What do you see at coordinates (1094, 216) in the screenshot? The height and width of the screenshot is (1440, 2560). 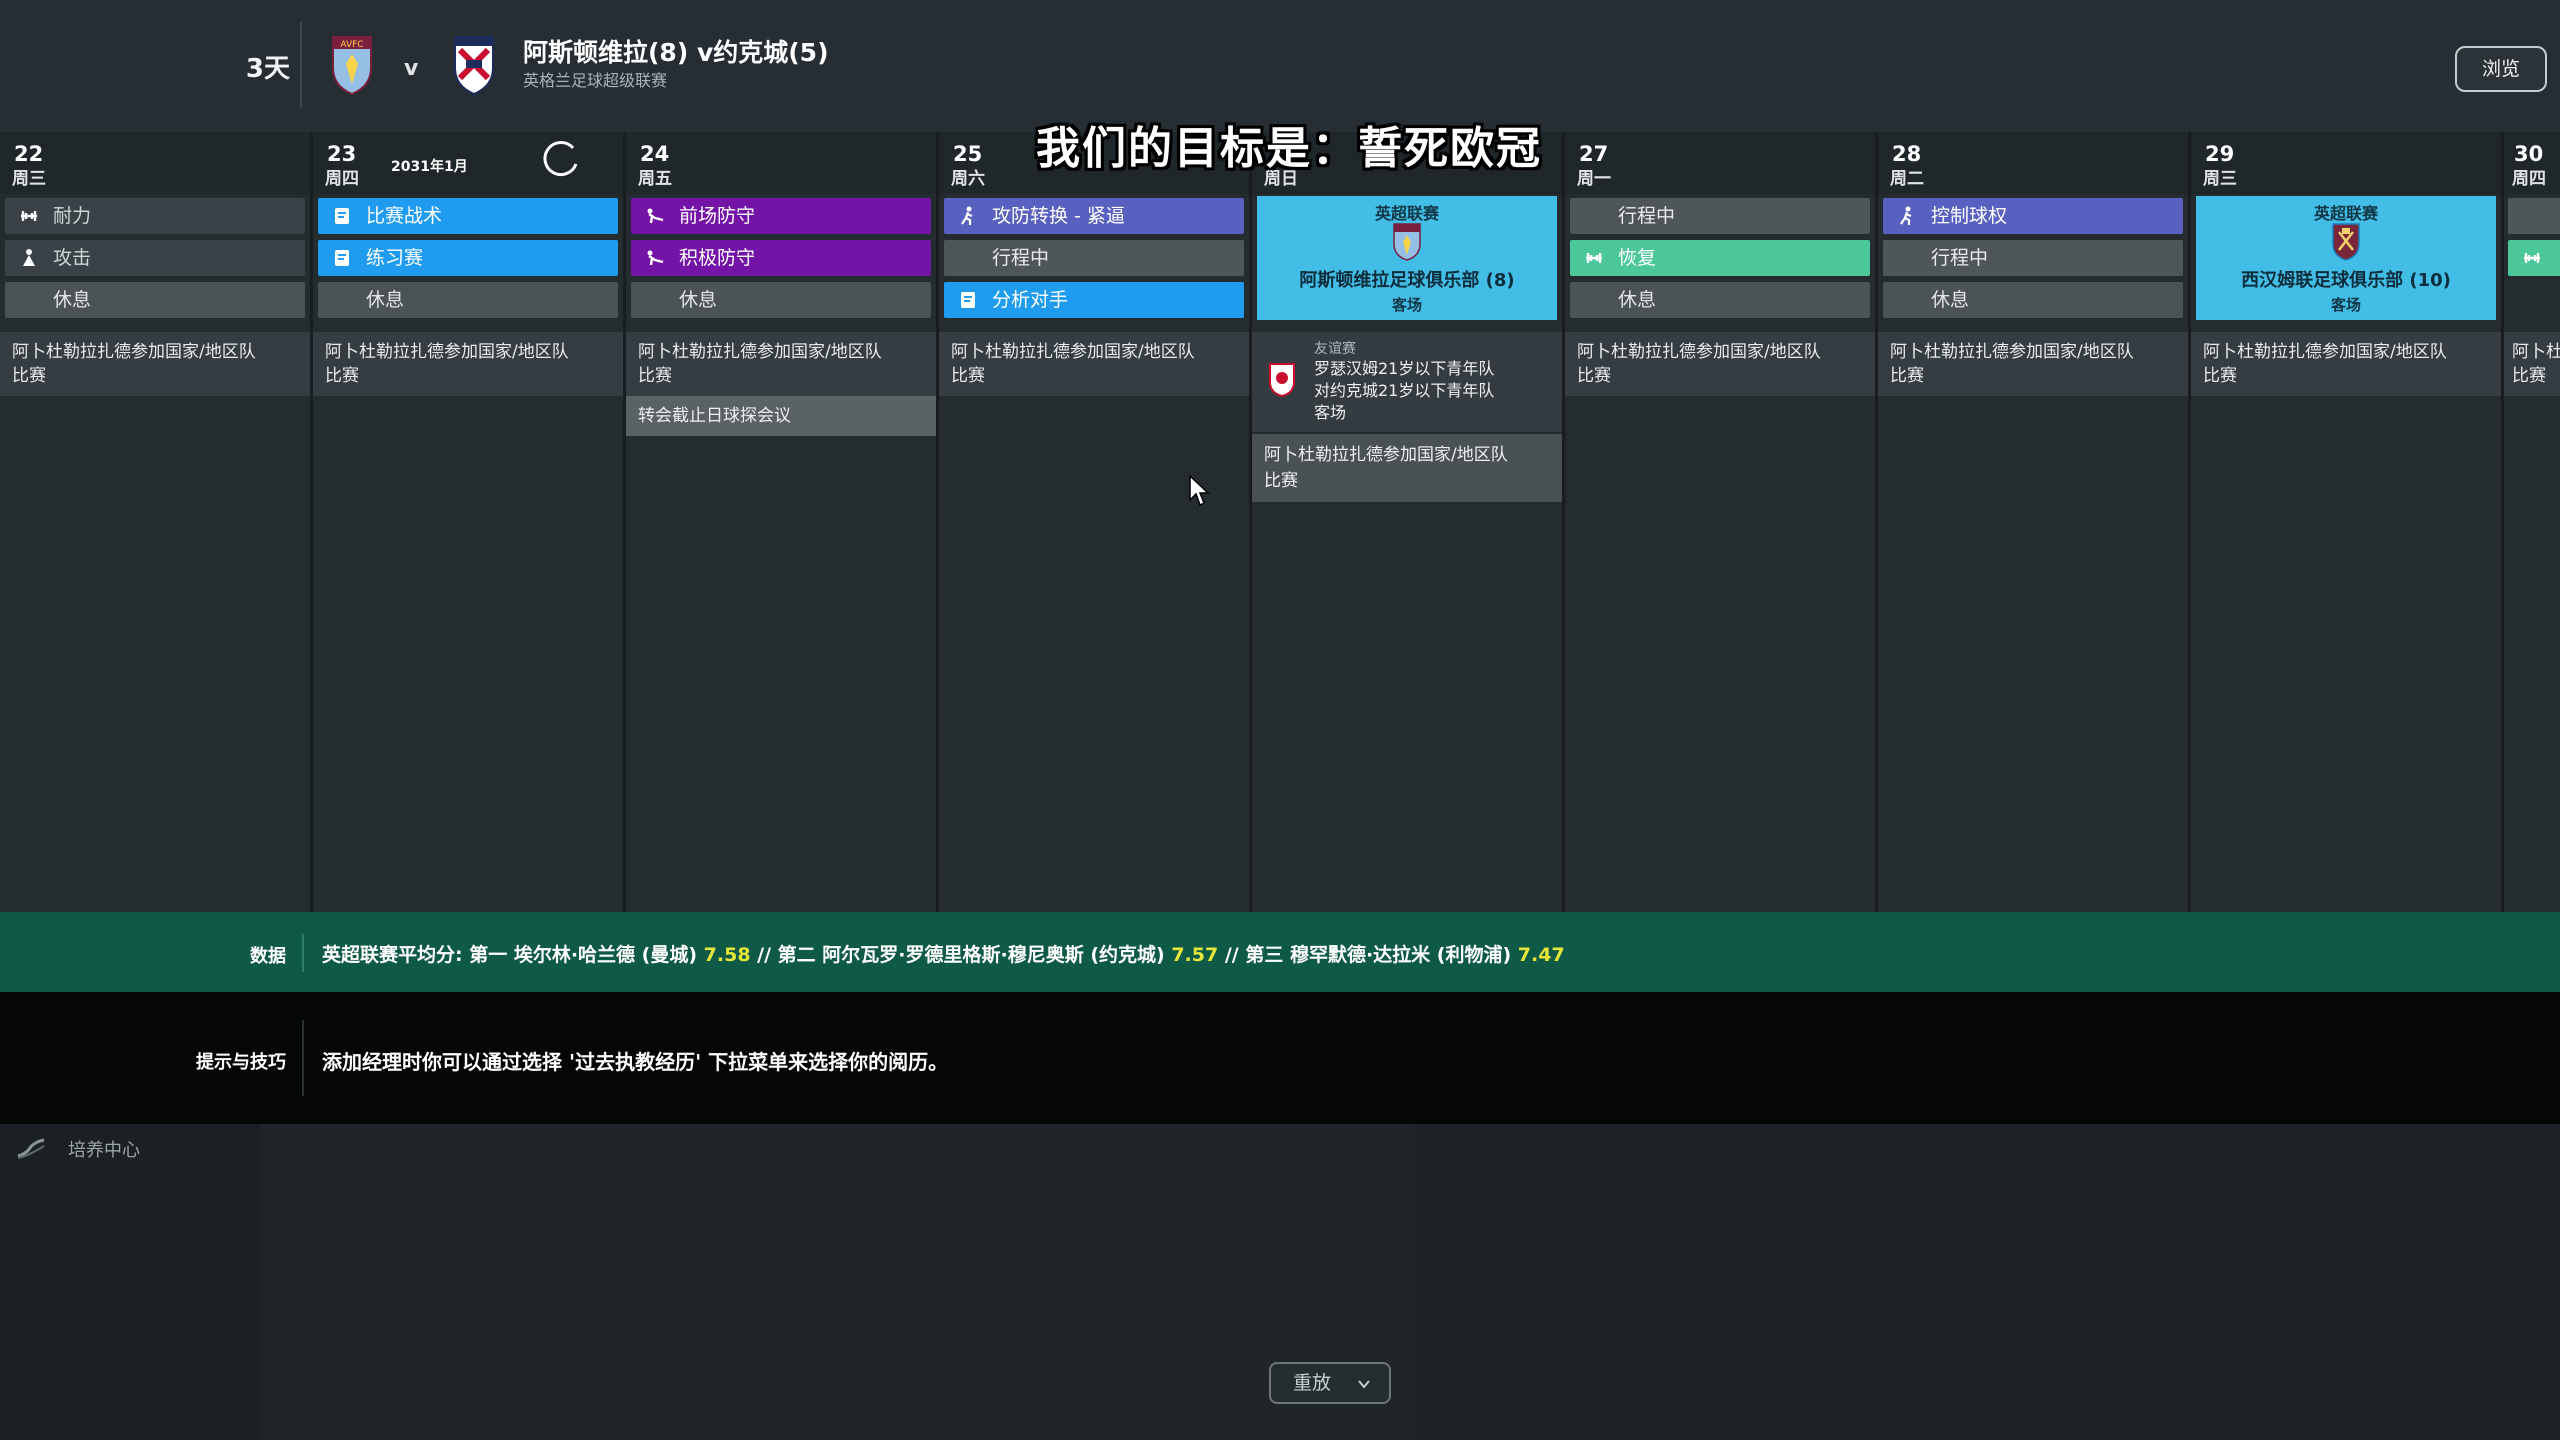 I see `training-slot: 攻防转换 - 紧逼` at bounding box center [1094, 216].